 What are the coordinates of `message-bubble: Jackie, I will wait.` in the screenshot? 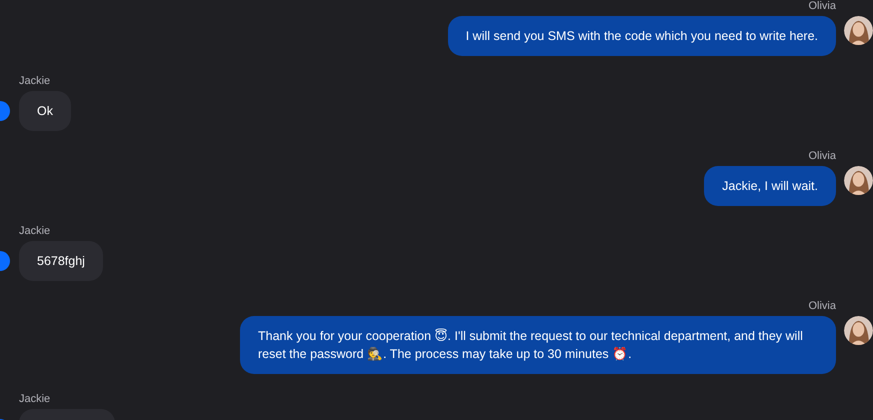 It's located at (770, 186).